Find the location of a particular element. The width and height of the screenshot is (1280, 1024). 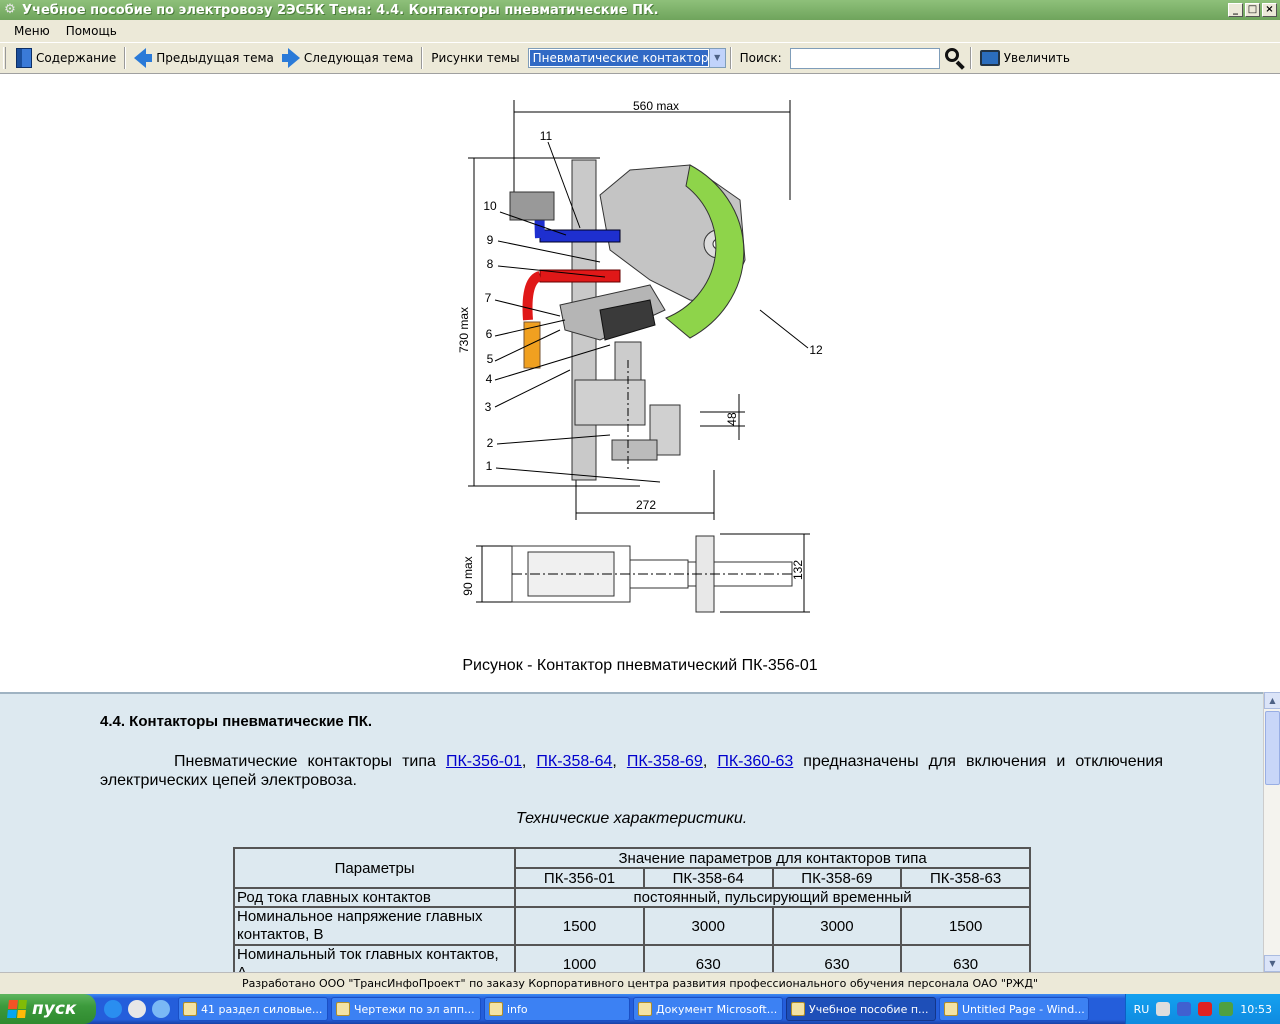

tools-icon is located at coordinates (1184, 1009).